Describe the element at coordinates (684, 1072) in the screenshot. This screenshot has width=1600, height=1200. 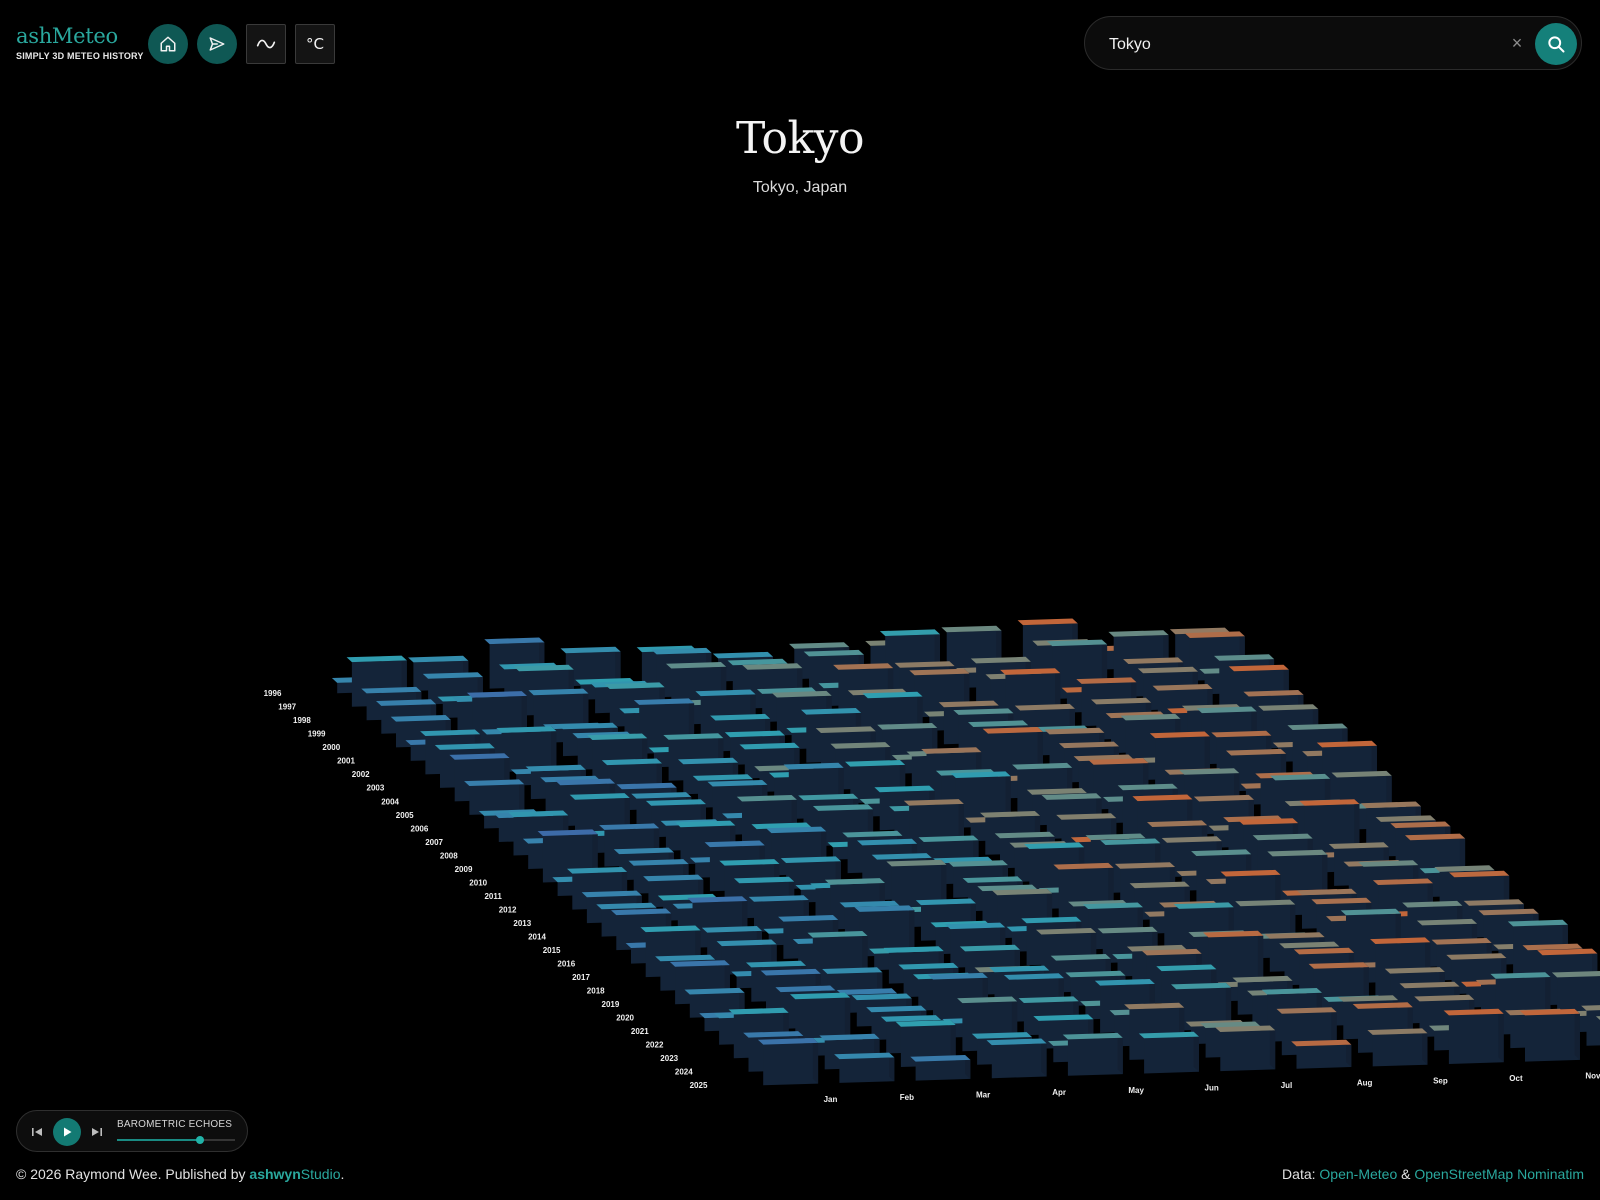
I see `year-label: 2024` at that location.